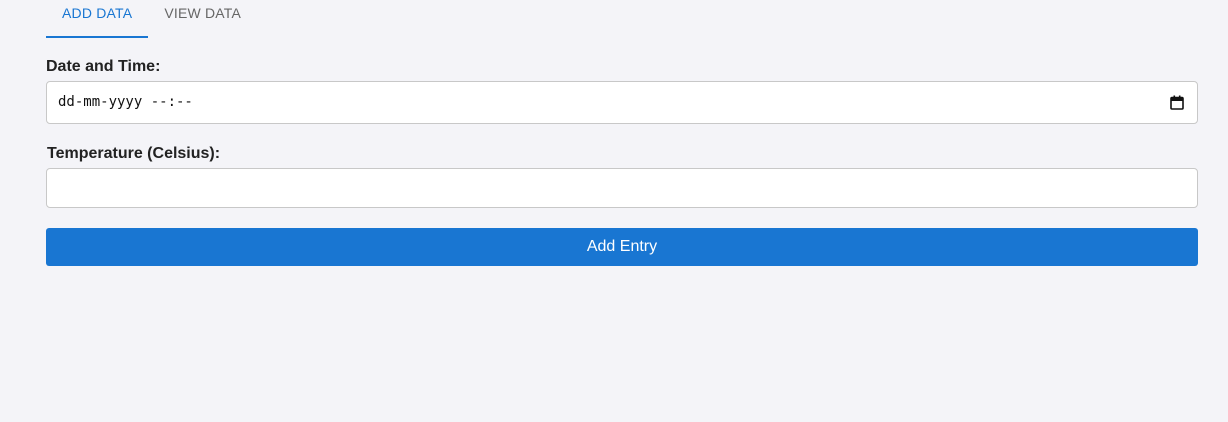 This screenshot has width=1228, height=422. Describe the element at coordinates (134, 153) in the screenshot. I see `temperature-label: Temperature (Celsius):` at that location.